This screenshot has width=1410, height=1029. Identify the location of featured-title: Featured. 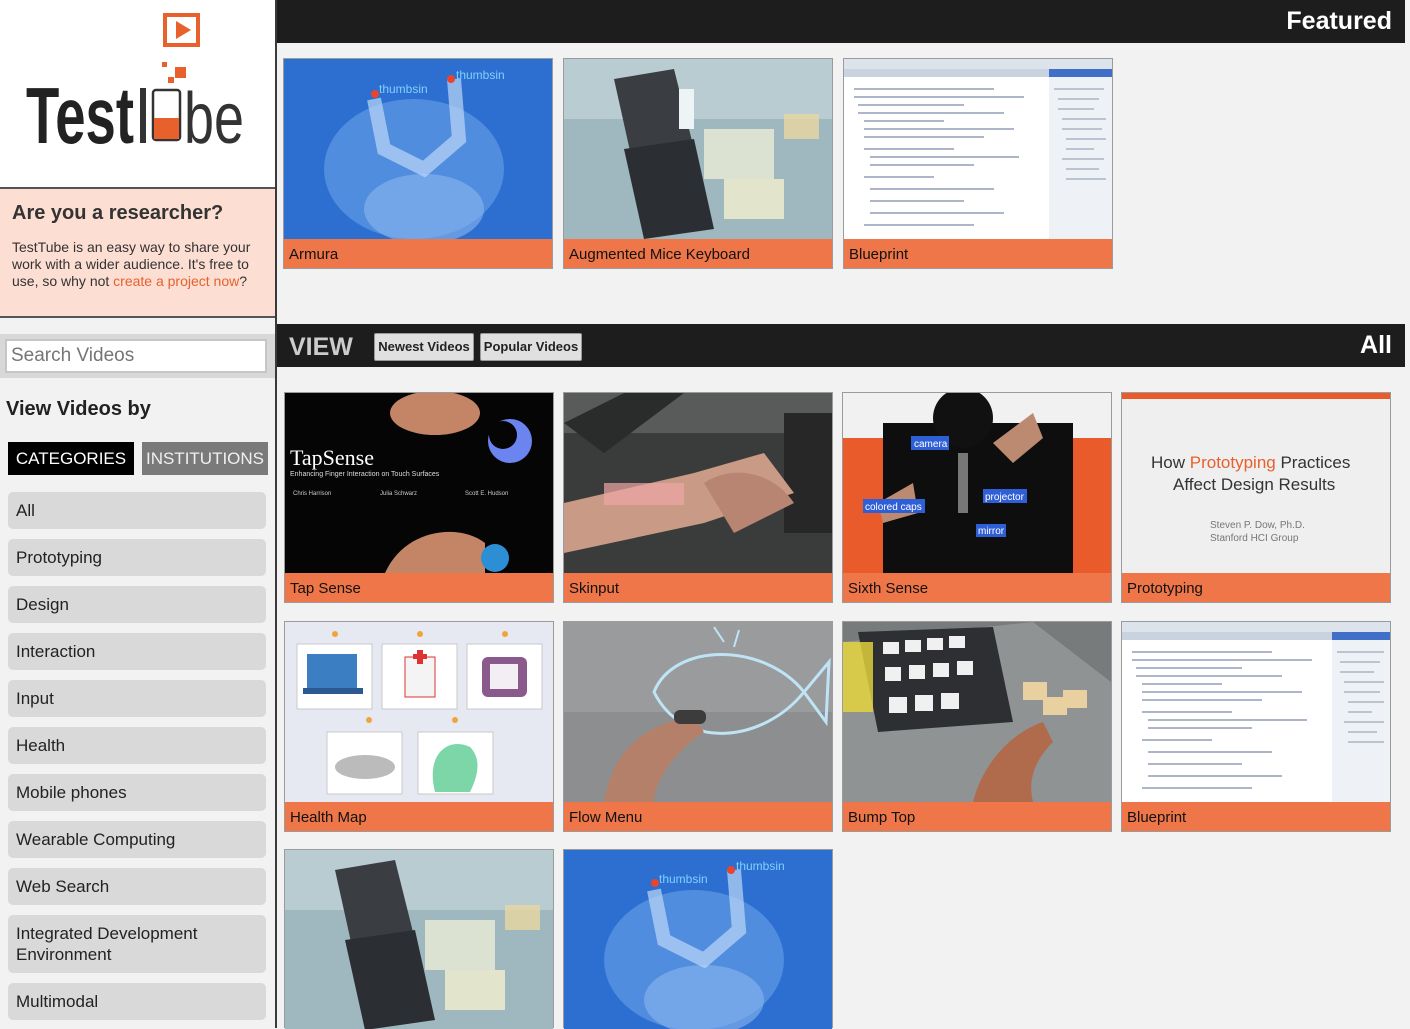
(1339, 21).